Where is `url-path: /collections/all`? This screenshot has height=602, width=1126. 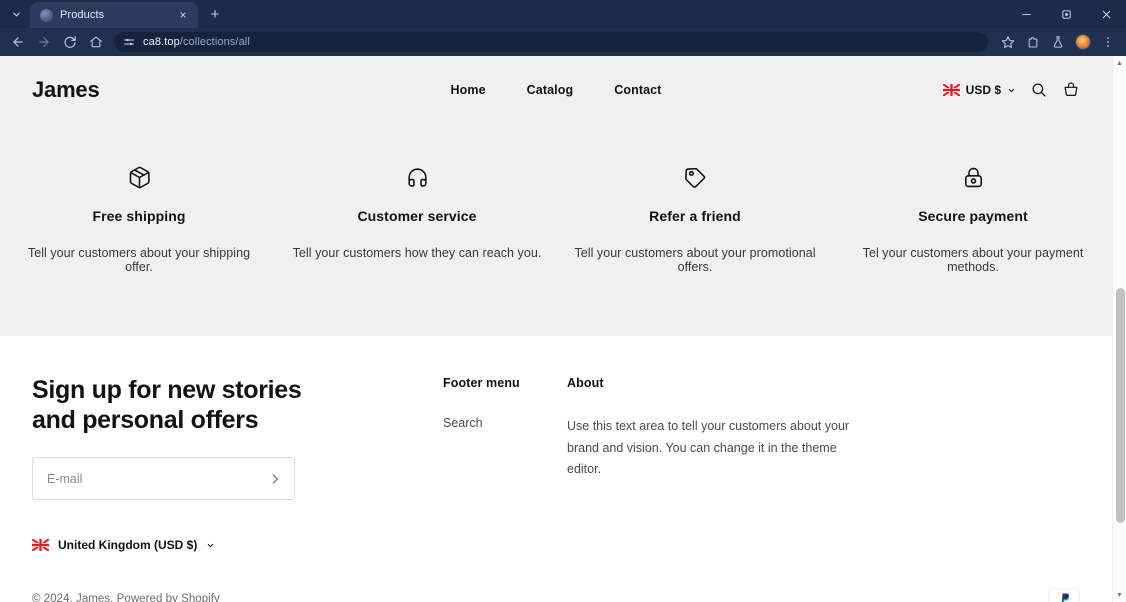 url-path: /collections/all is located at coordinates (214, 42).